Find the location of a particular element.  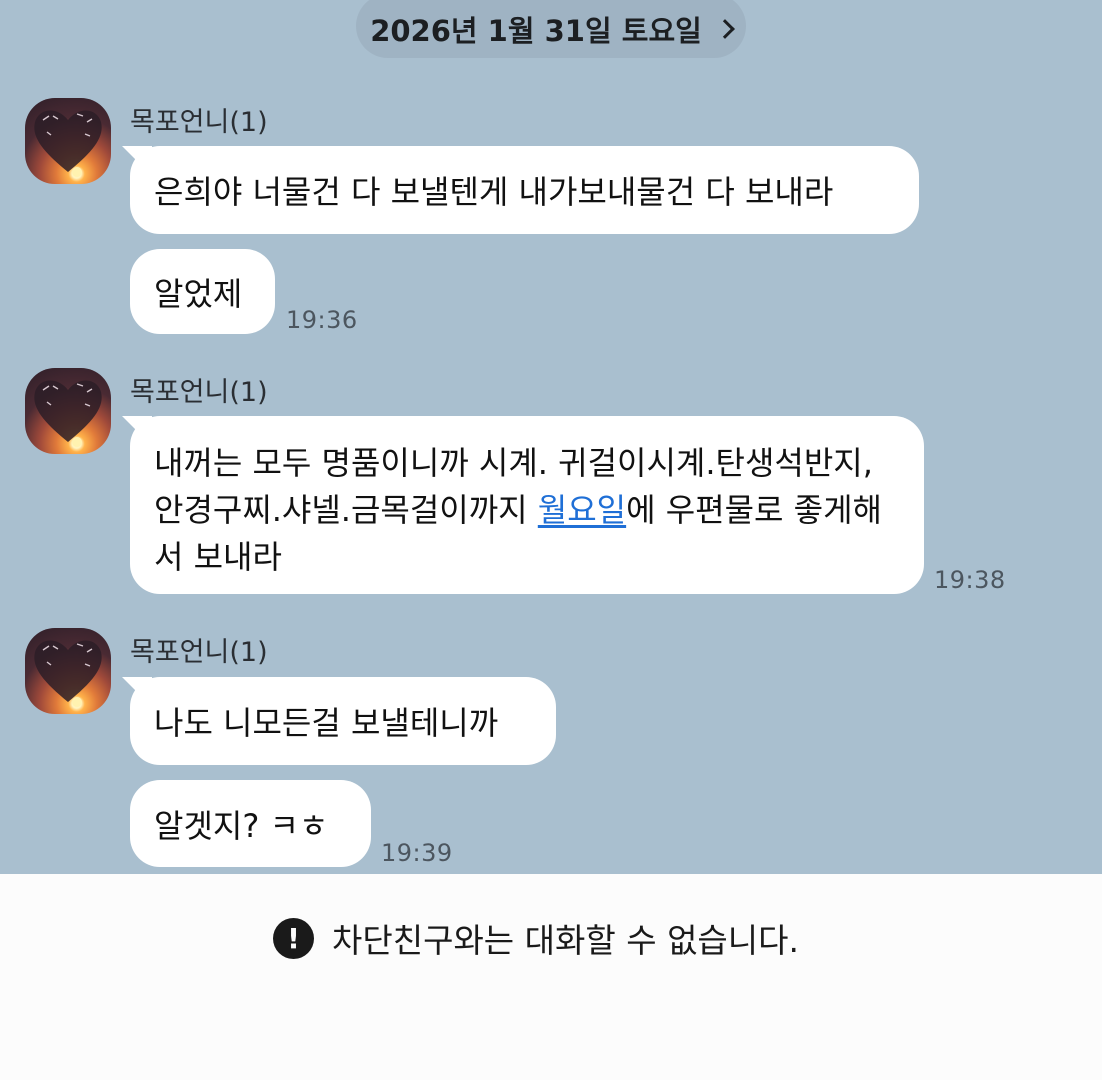

date-chip: 2026년 1월 31일 토요일 is located at coordinates (551, 29).